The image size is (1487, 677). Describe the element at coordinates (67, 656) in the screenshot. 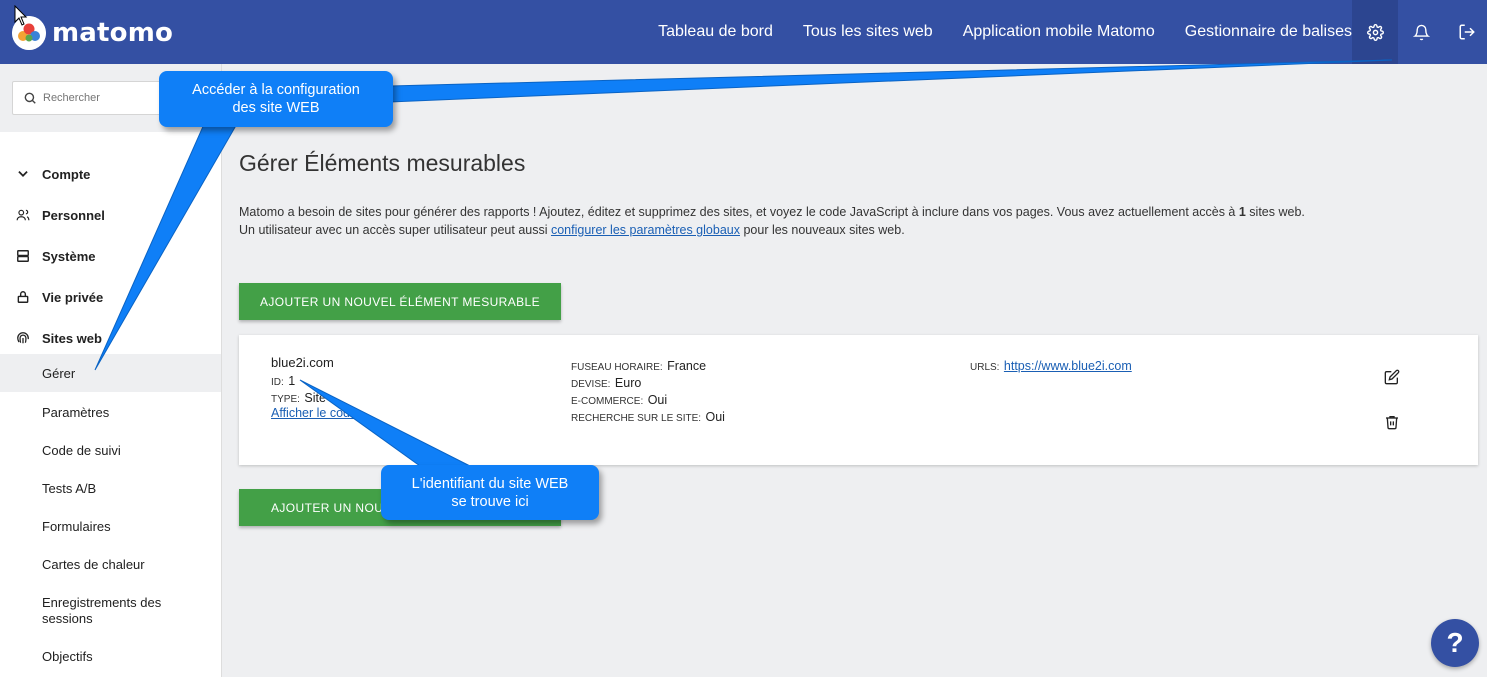

I see `sidebar-item-label: Objectifs` at that location.